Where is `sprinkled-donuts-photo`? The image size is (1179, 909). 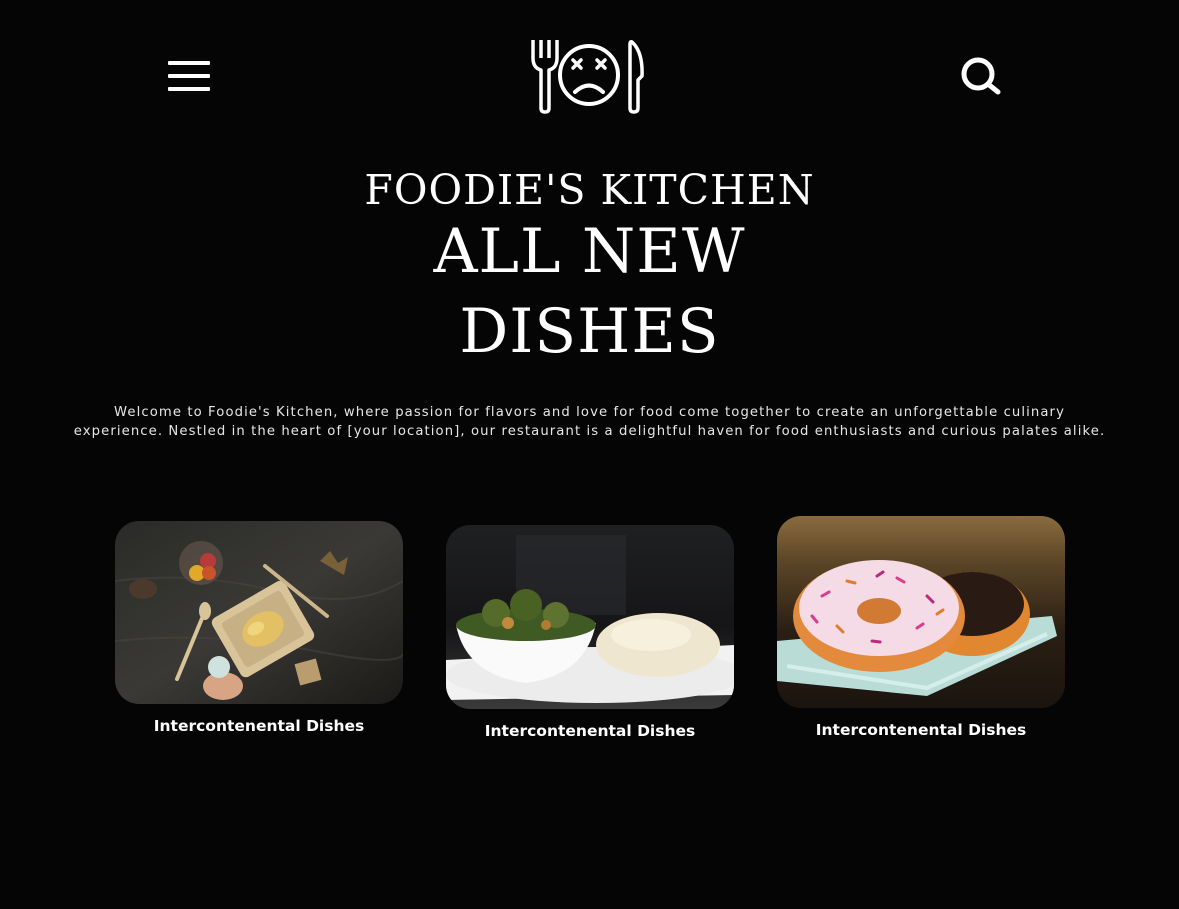
sprinkled-donuts-photo is located at coordinates (921, 612).